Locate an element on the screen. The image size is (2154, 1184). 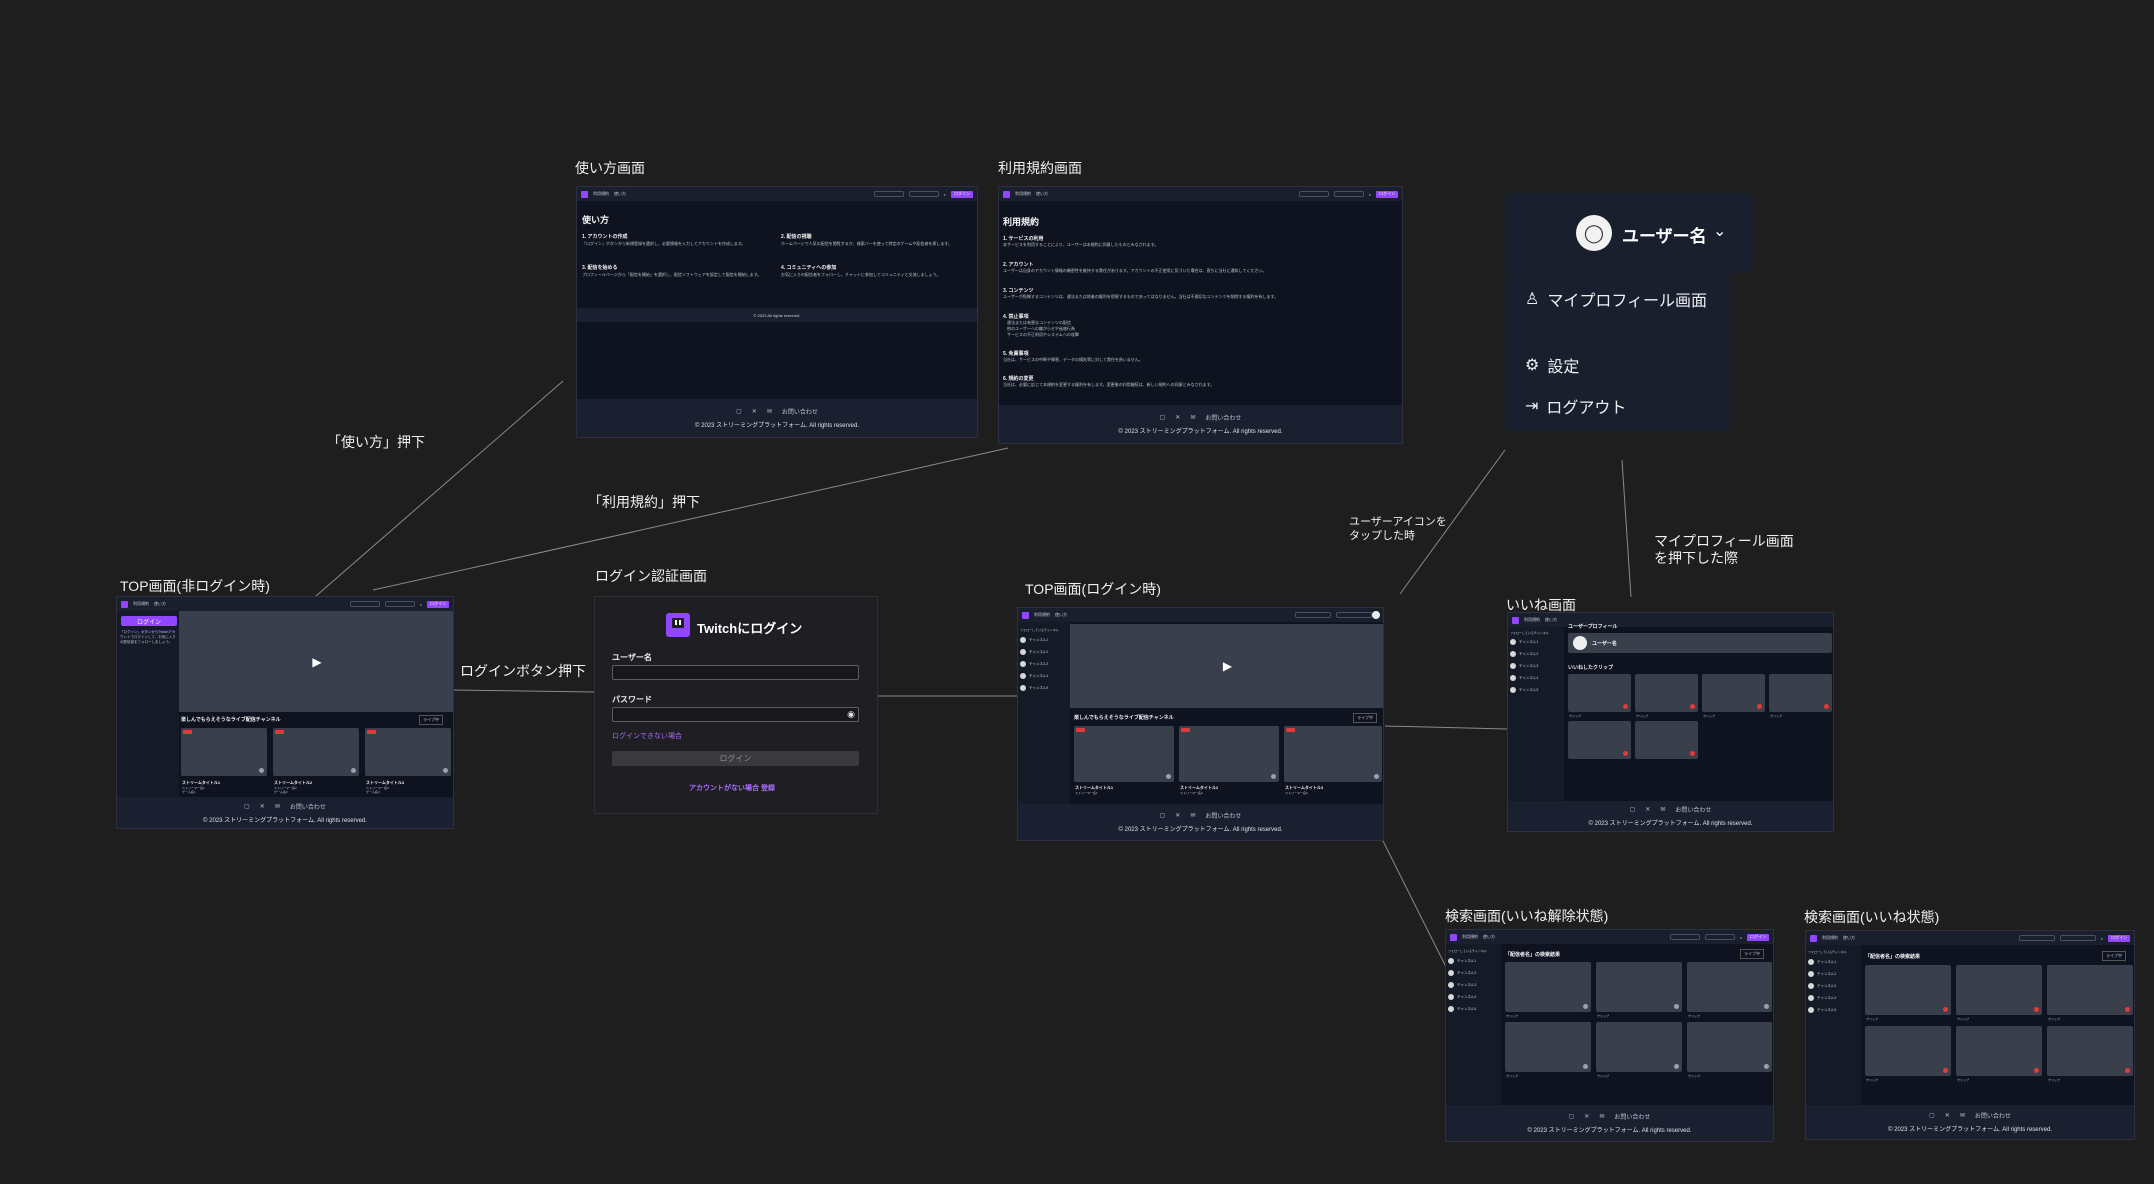
login-submit-button: ログイン is located at coordinates (735, 758).